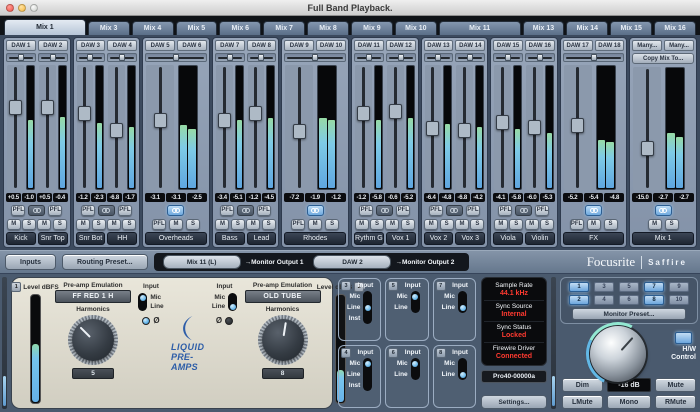 The image size is (700, 412). I want to click on track-name-label: Rhodes, so click(315, 238).